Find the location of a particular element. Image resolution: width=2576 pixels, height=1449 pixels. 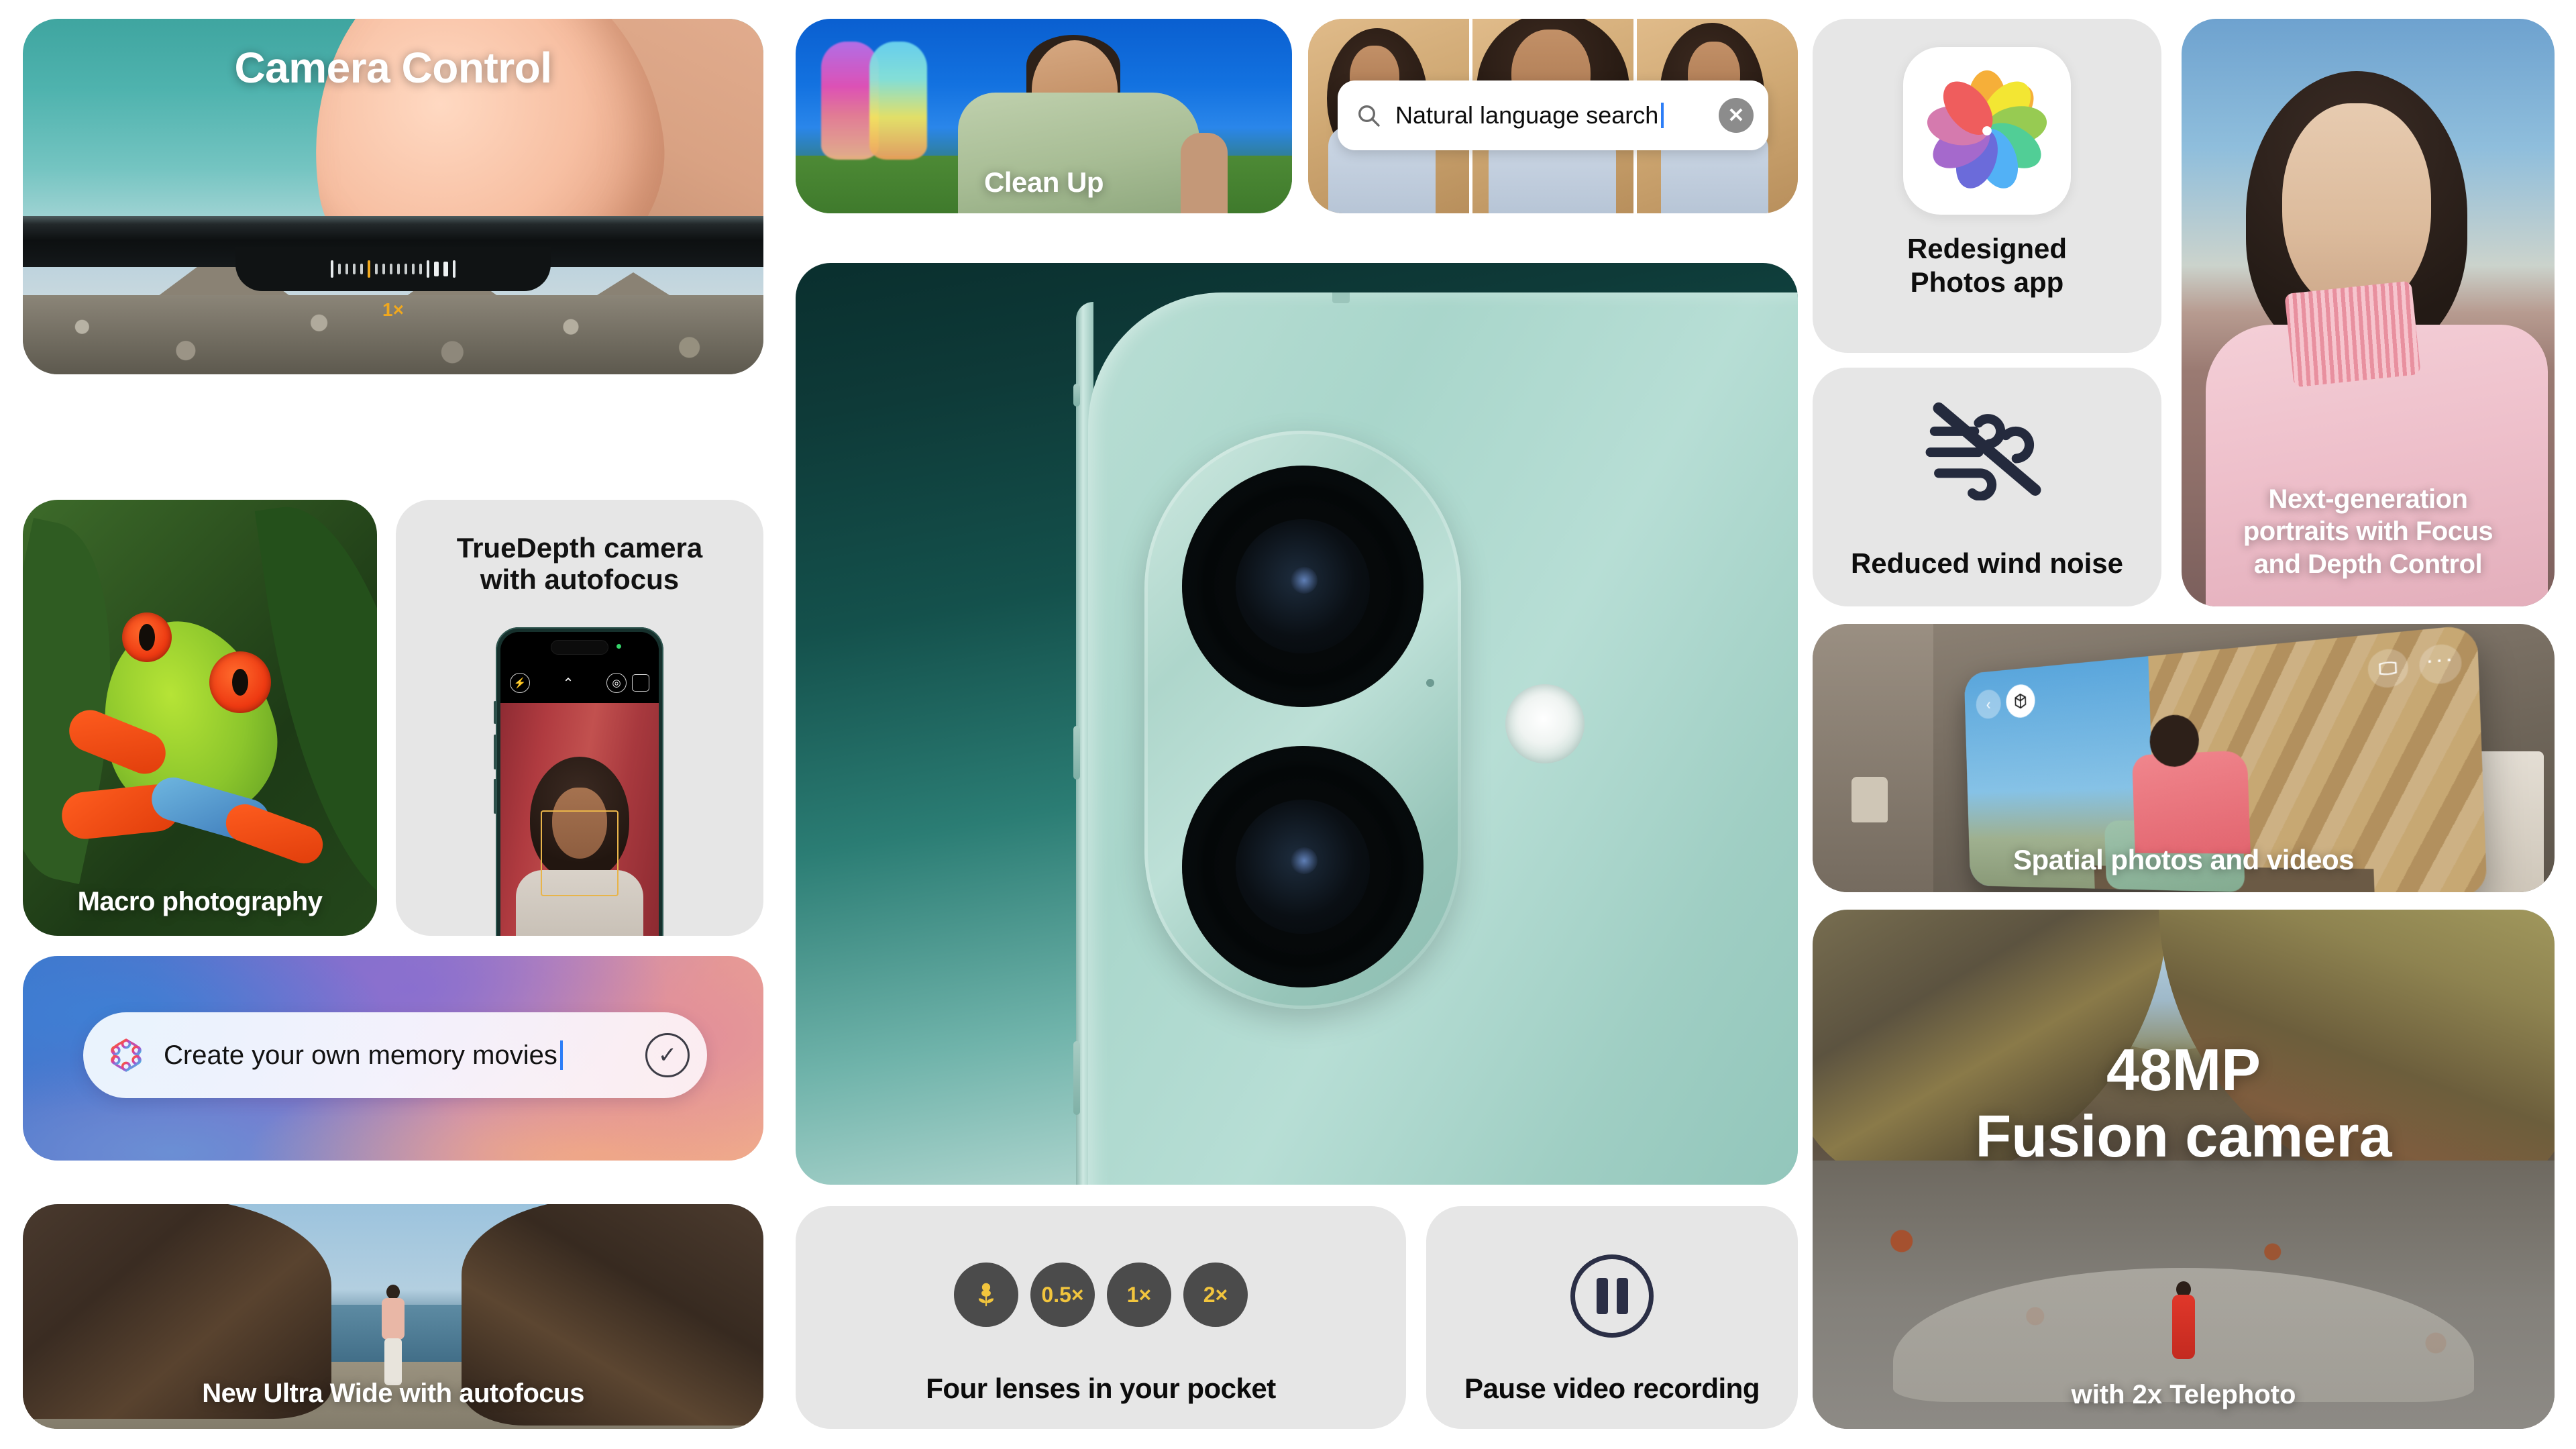

zoom-level-label: 1× is located at coordinates (393, 309).